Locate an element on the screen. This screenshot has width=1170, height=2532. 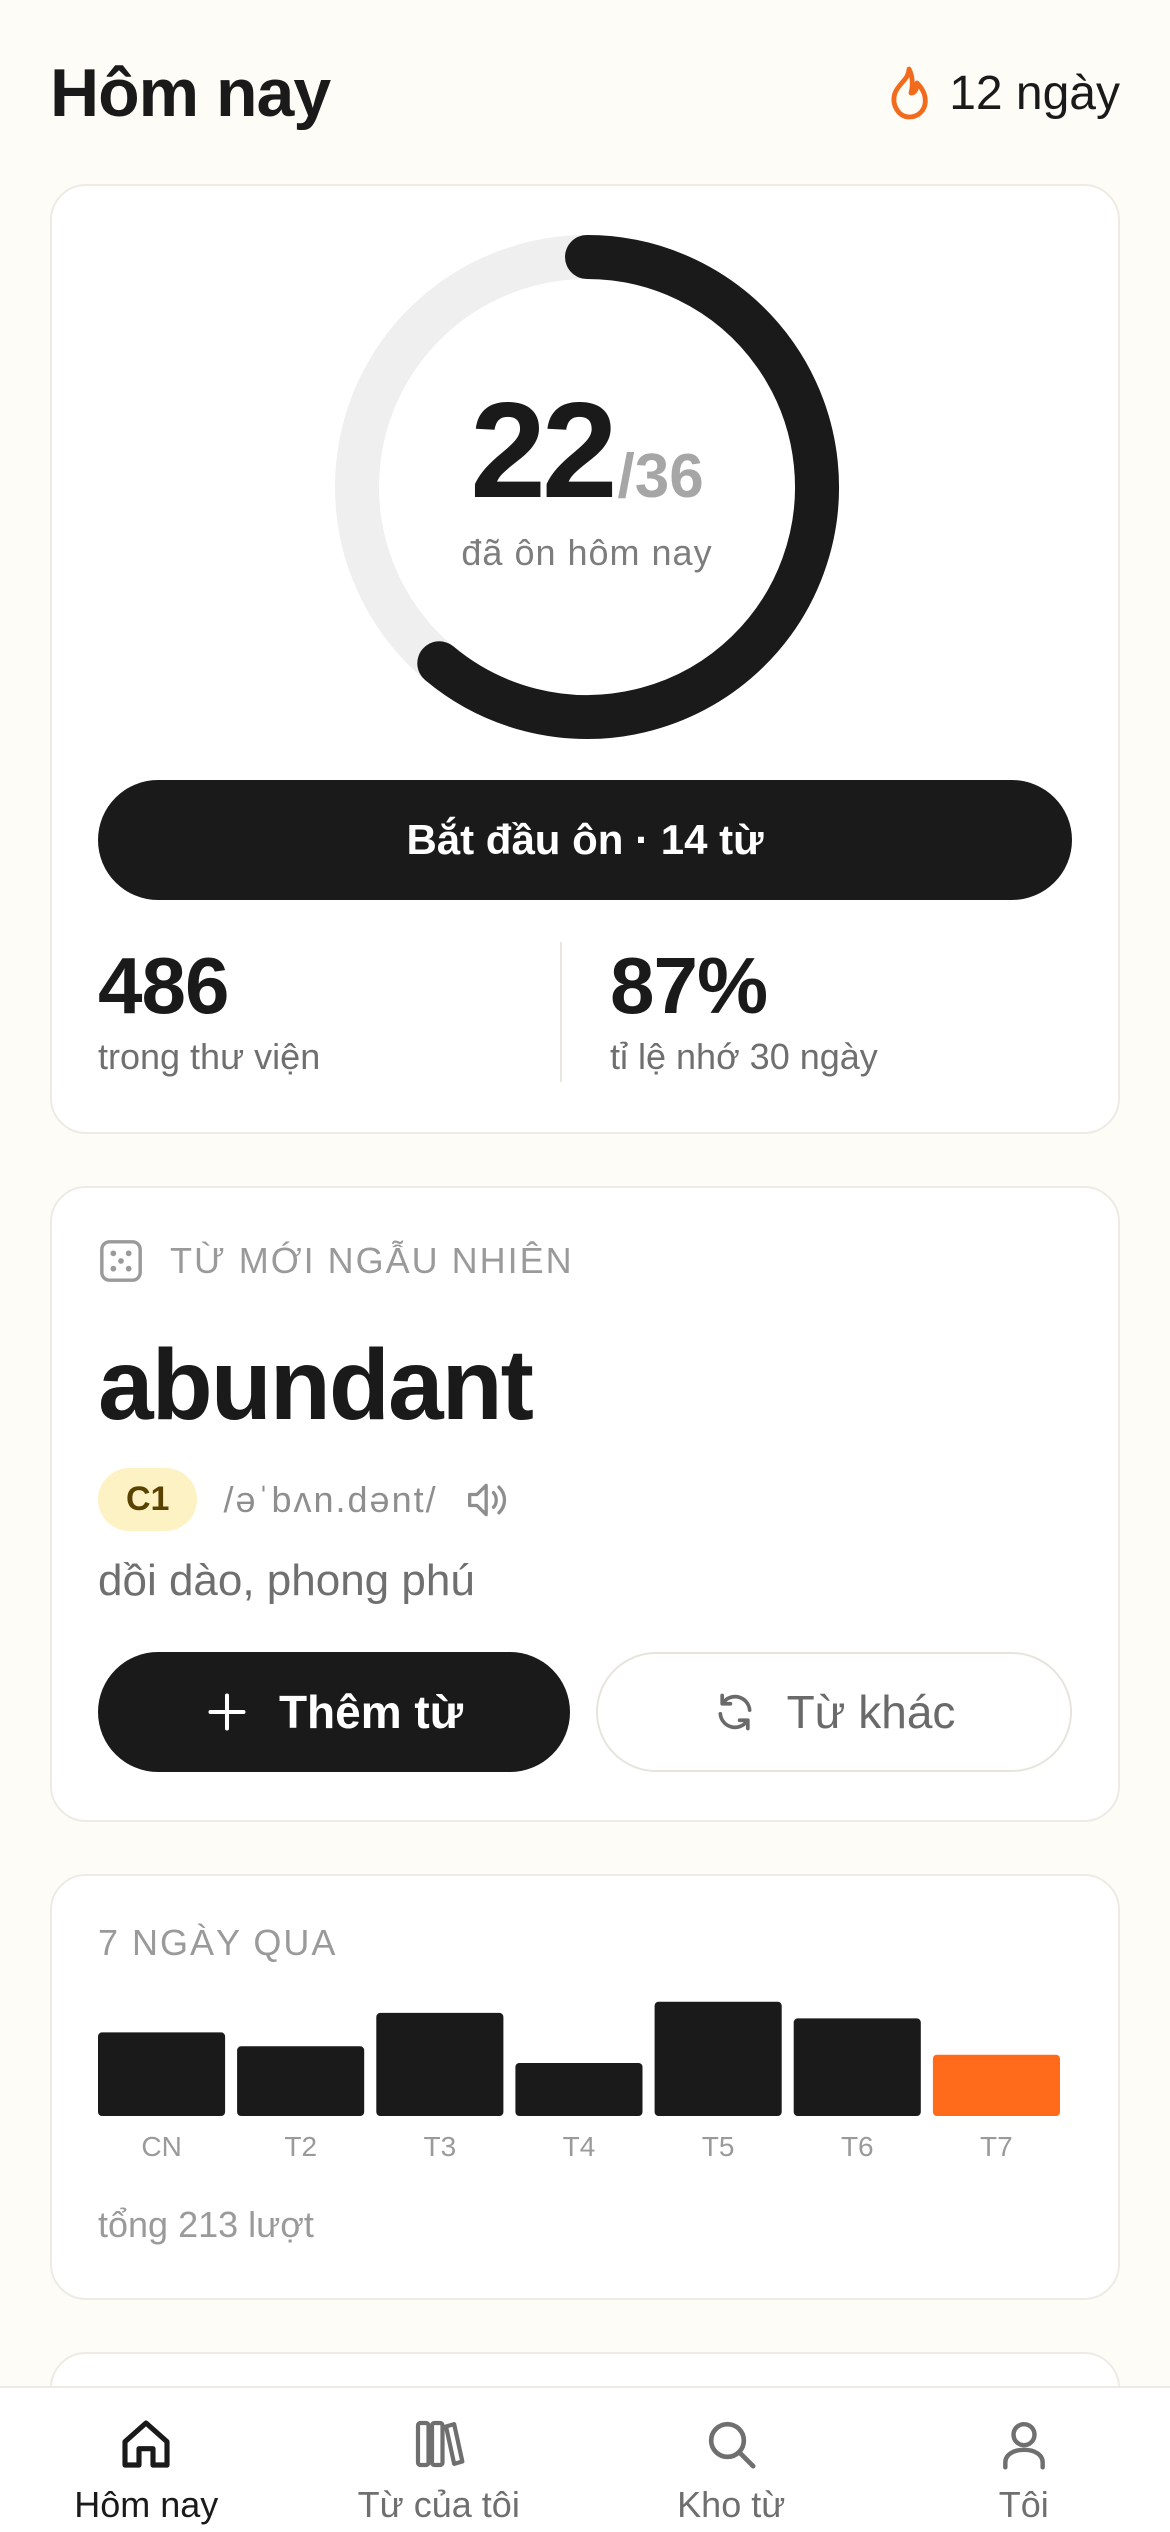
tab-profile: Tôi is located at coordinates (1024, 2460).